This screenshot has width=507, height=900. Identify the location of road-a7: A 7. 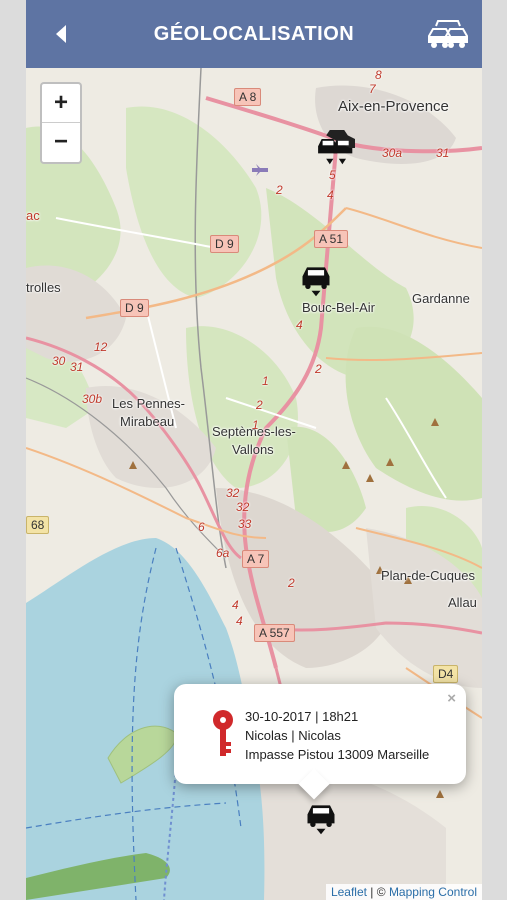
(256, 559).